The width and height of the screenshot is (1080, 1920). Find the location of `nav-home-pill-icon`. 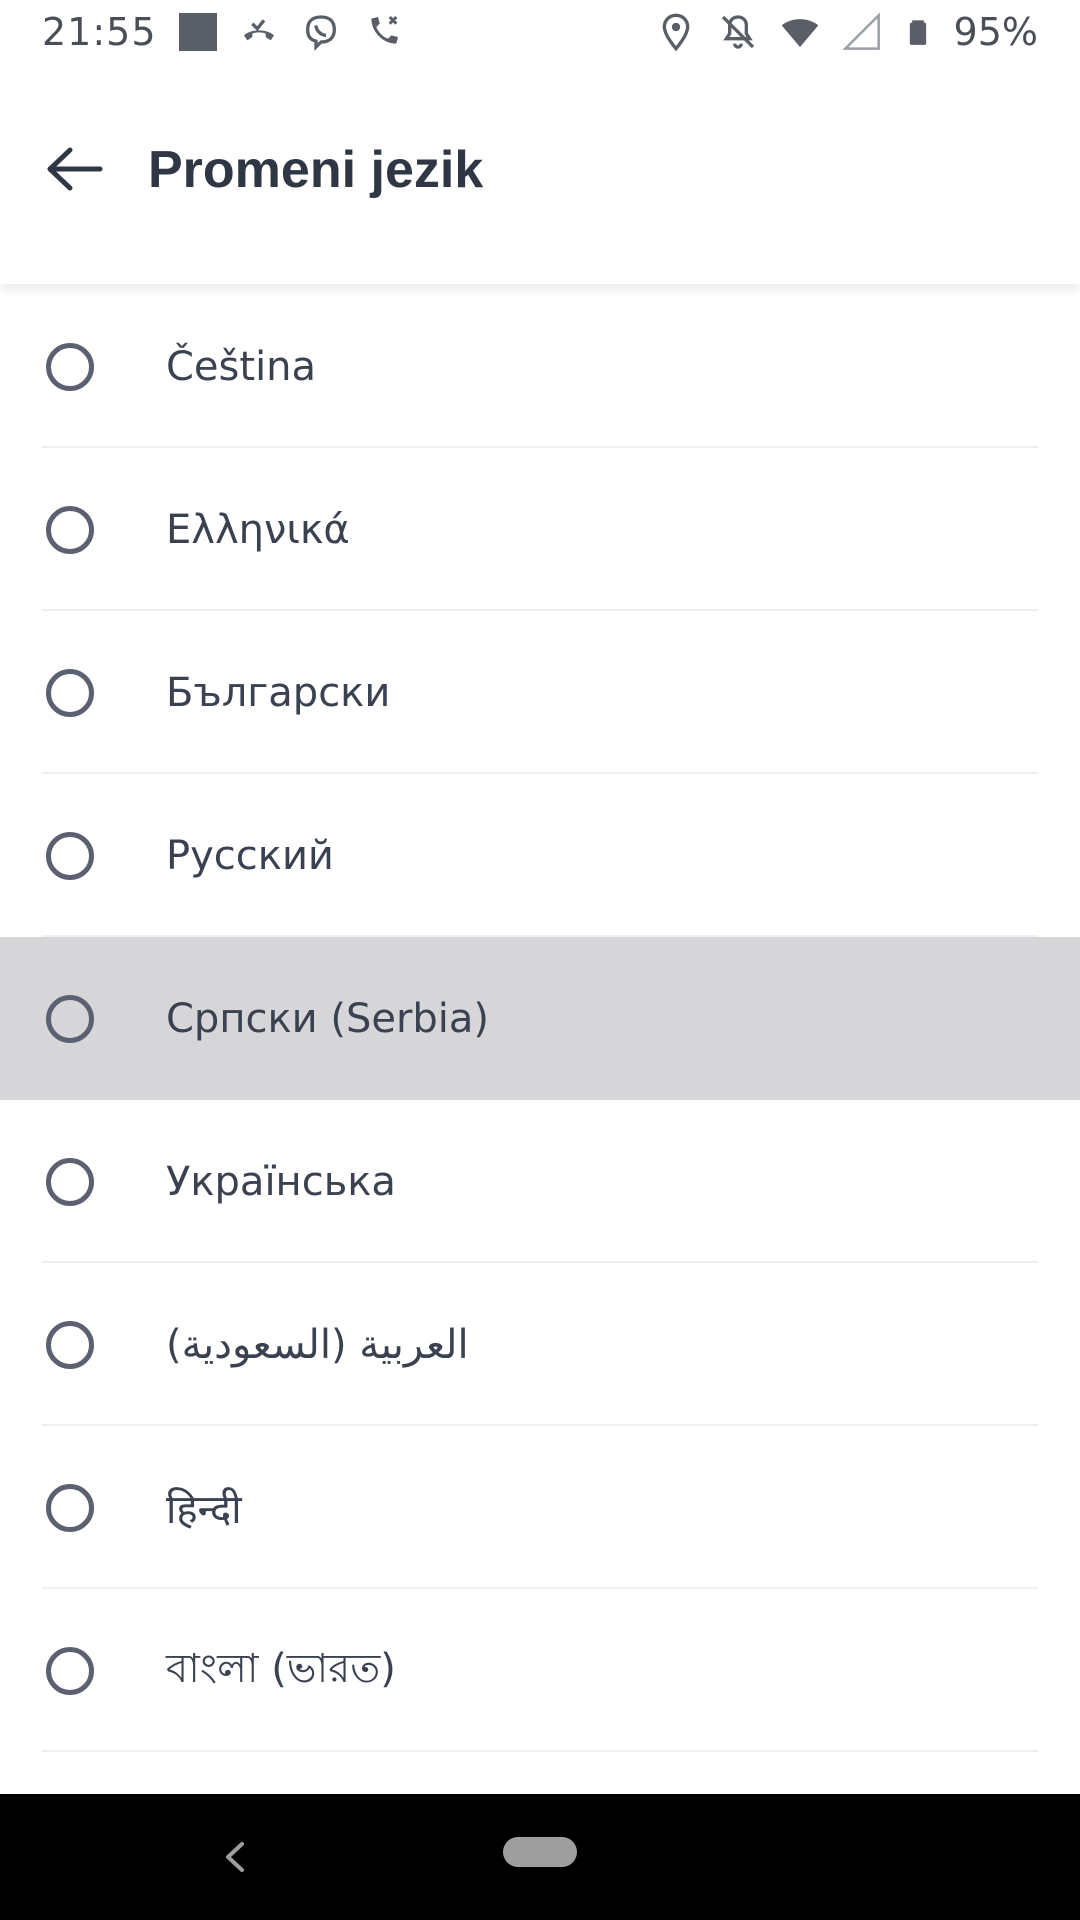

nav-home-pill-icon is located at coordinates (540, 1852).